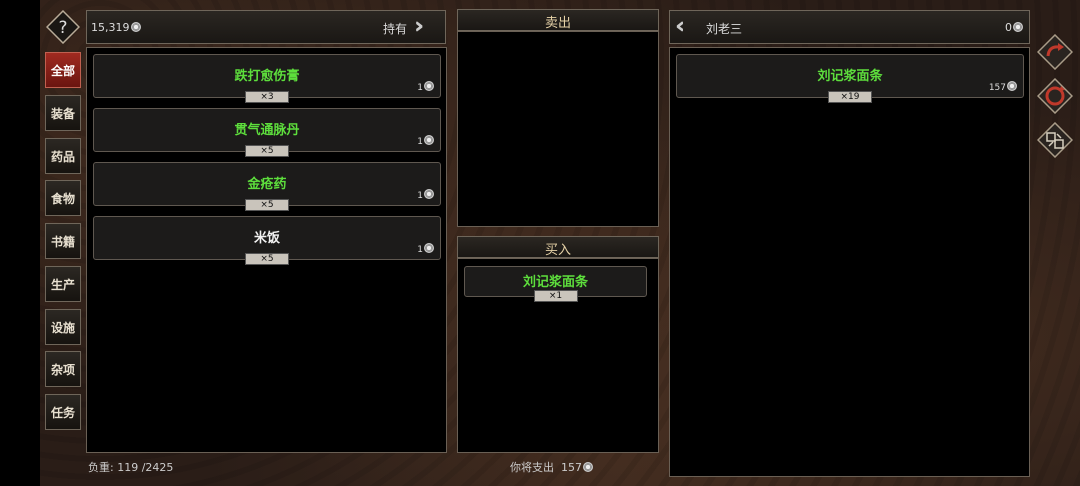 This screenshot has width=1080, height=486. What do you see at coordinates (63, 327) in the screenshot?
I see `tab-facilities: 设施` at bounding box center [63, 327].